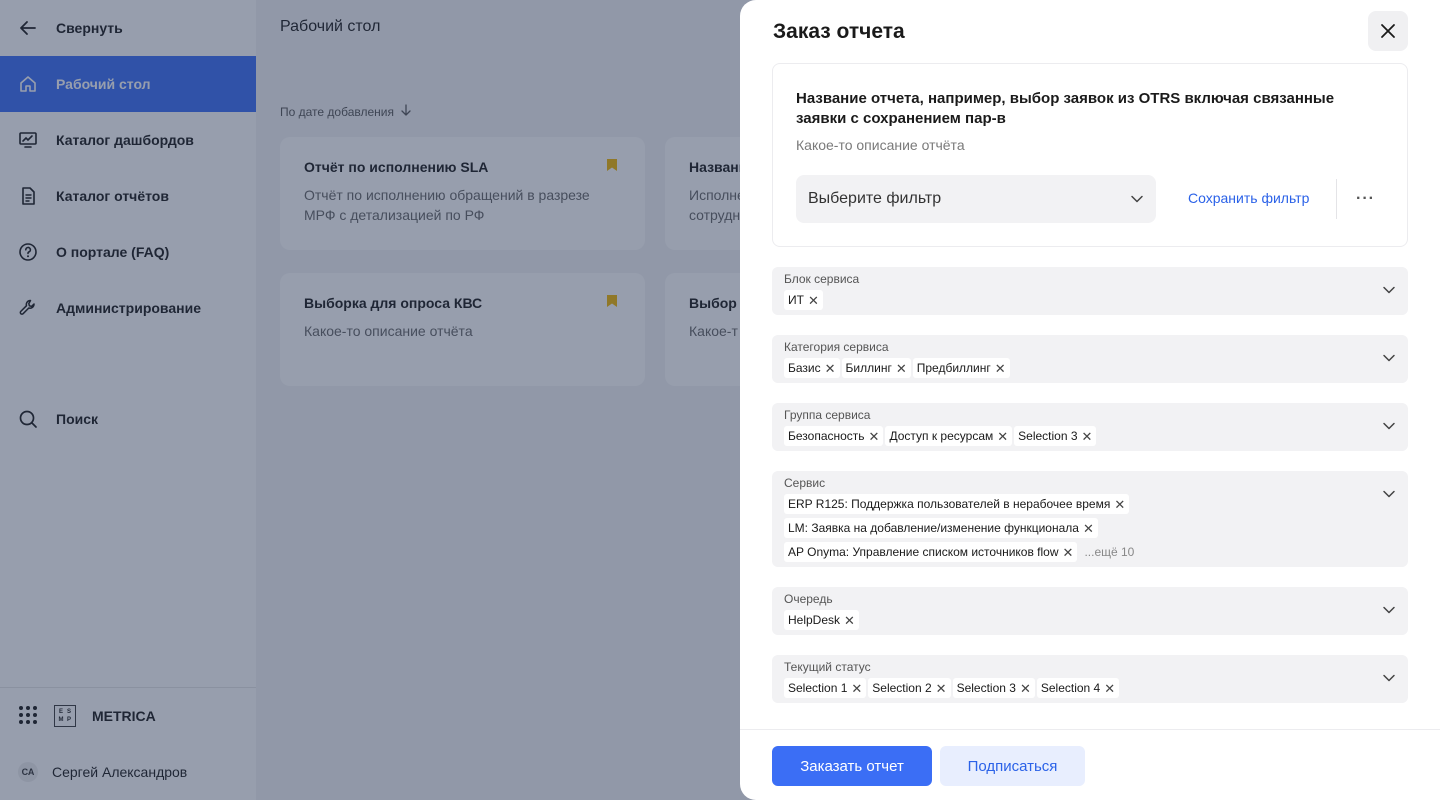 The height and width of the screenshot is (800, 1440). I want to click on save-filter-button: Сохранить фильтр, so click(1248, 198).